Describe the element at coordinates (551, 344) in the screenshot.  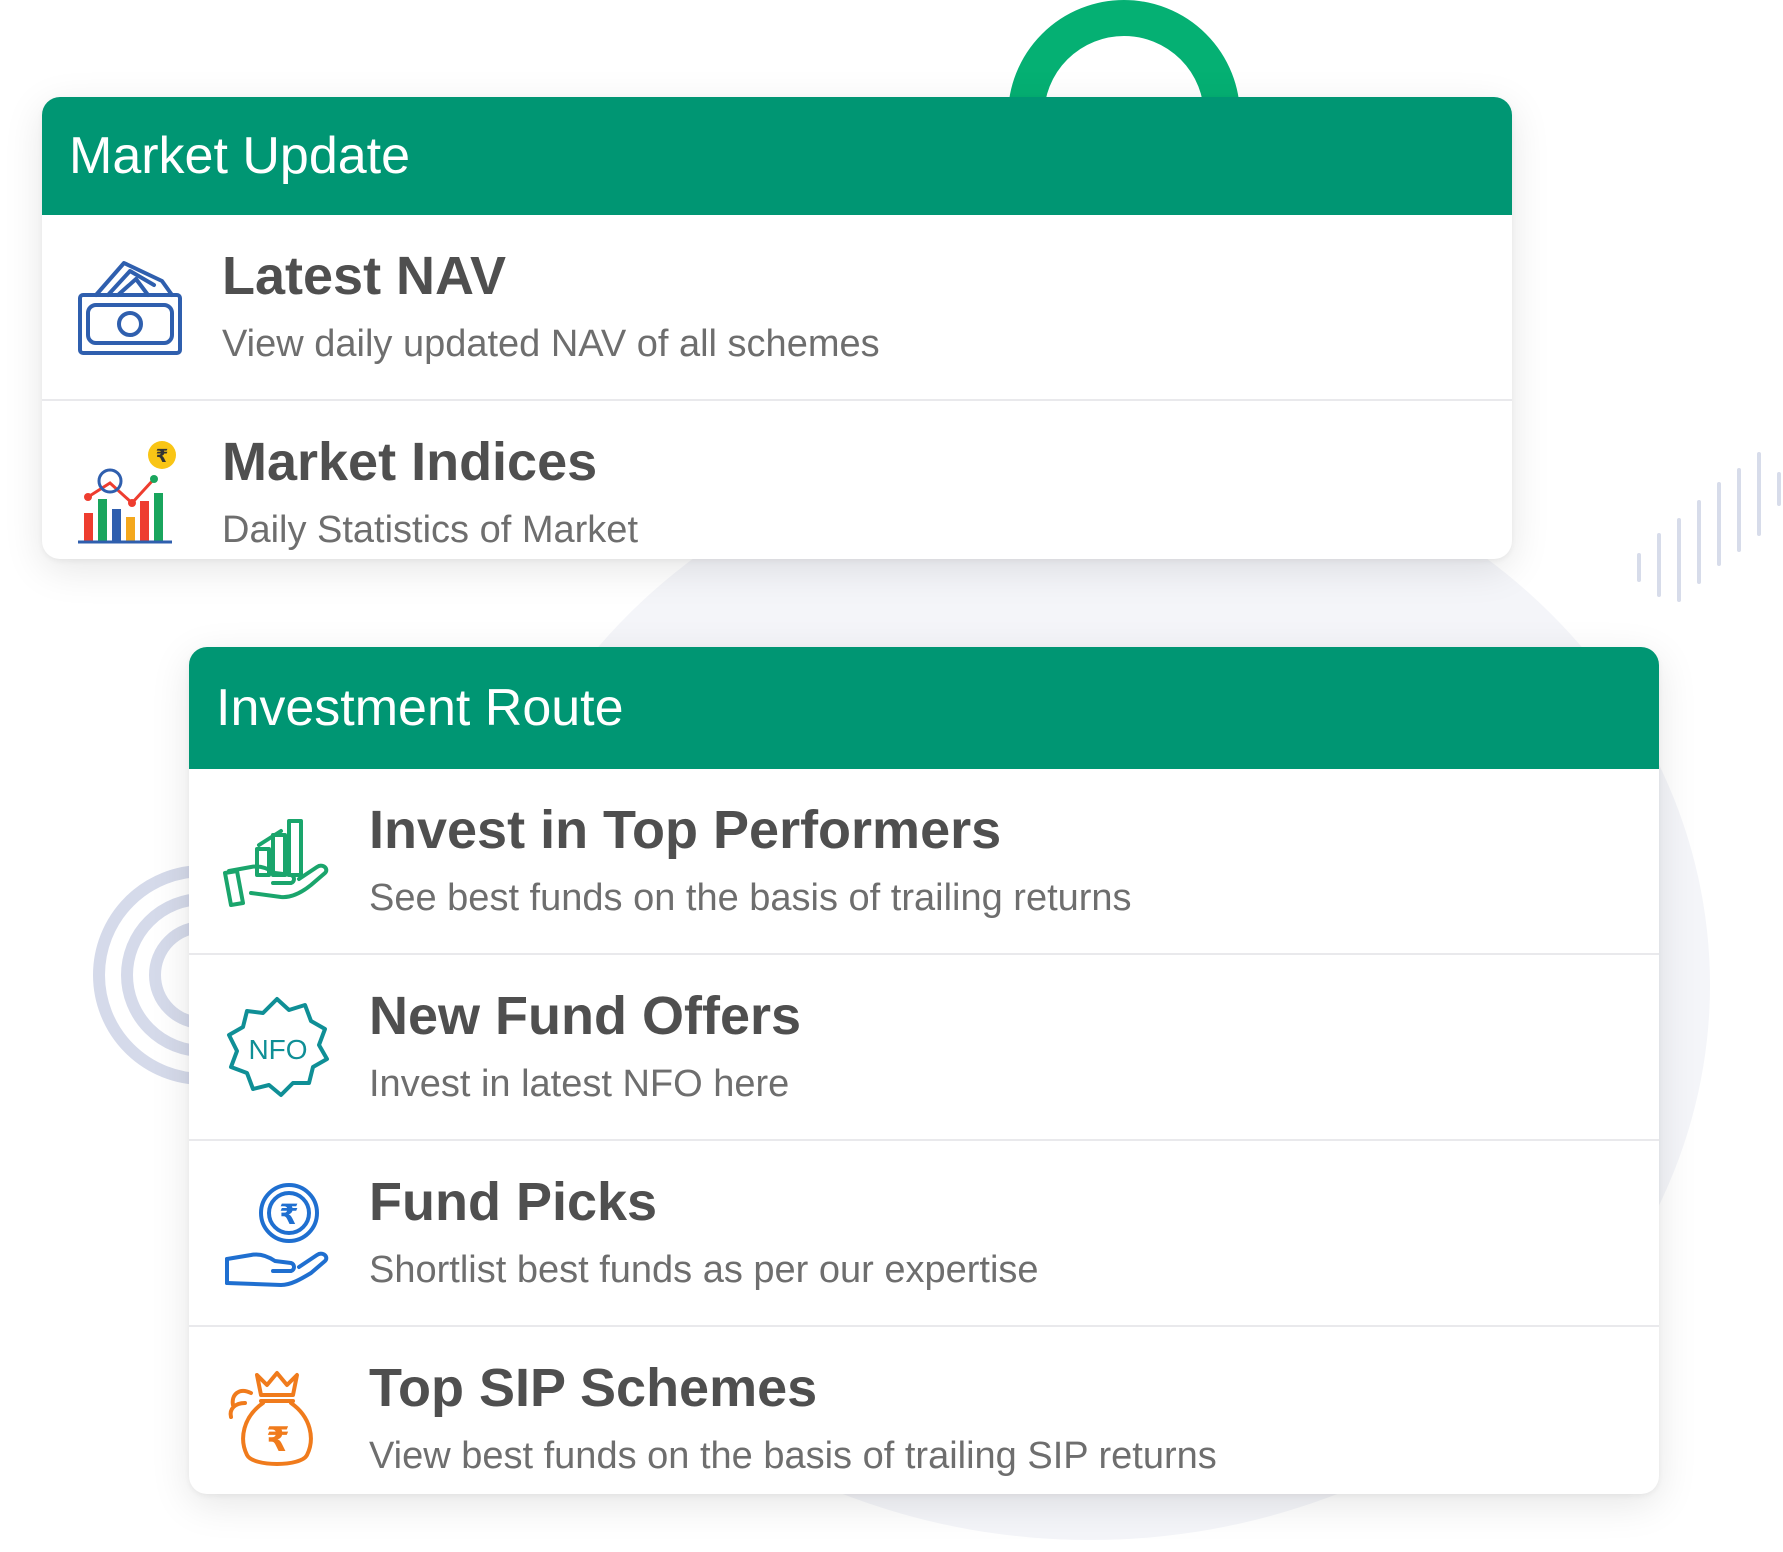
I see `item-description: View daily updated NAV of all schemes` at that location.